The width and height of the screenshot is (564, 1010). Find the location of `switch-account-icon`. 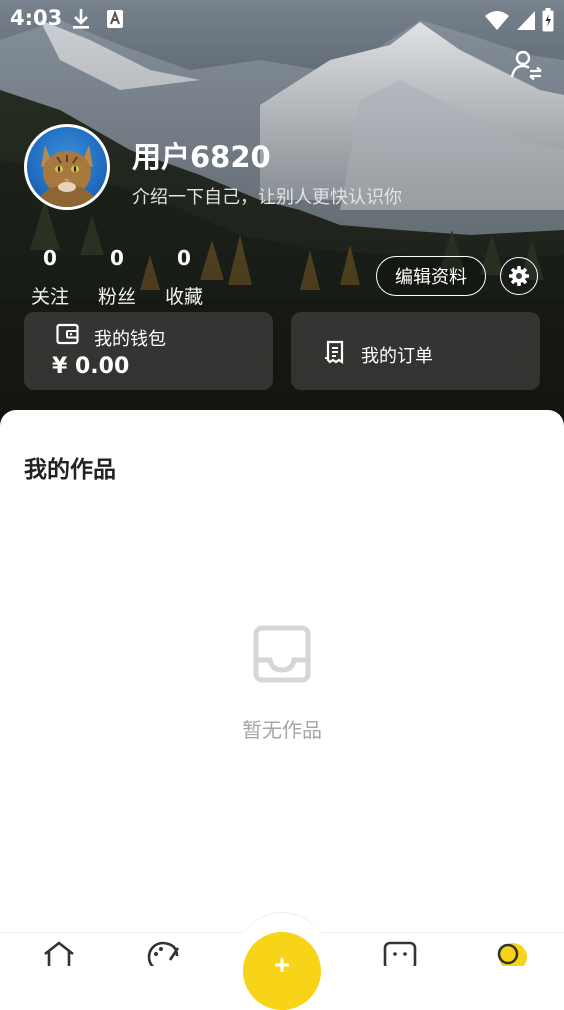

switch-account-icon is located at coordinates (526, 65).